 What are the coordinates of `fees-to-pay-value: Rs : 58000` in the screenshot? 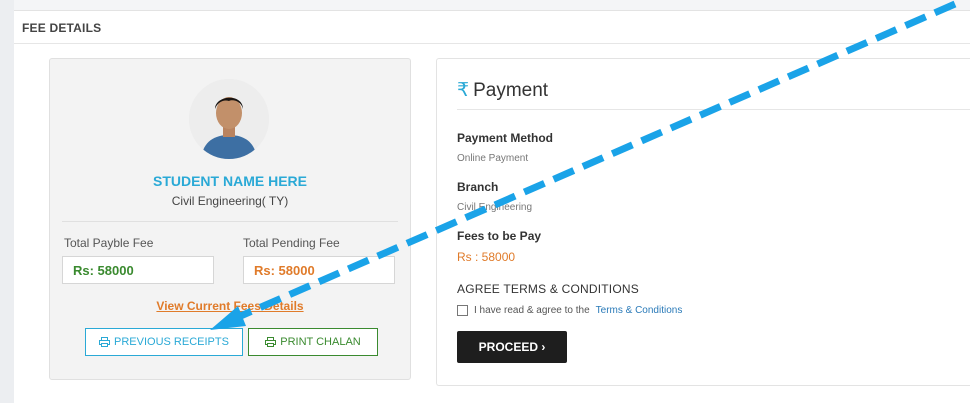 It's located at (486, 257).